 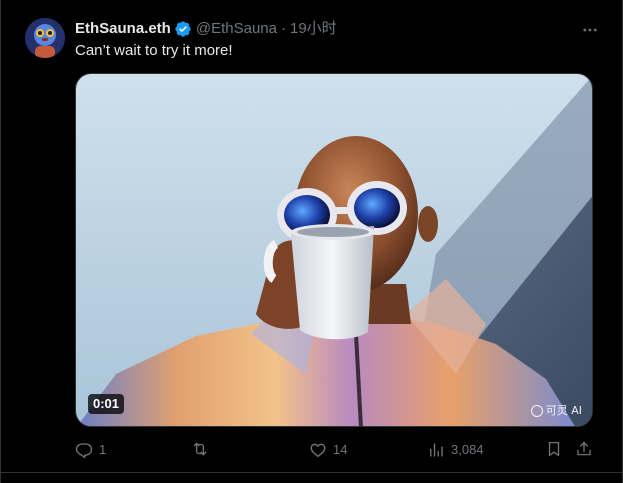 I want to click on share-button, so click(x=584, y=449).